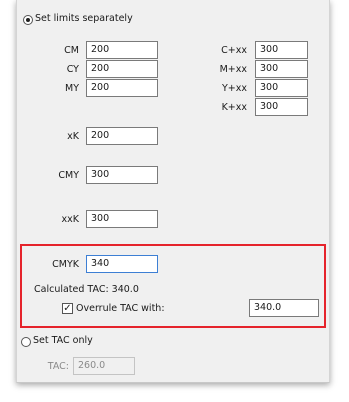  Describe the element at coordinates (281, 88) in the screenshot. I see `y-xx-input: 300` at that location.